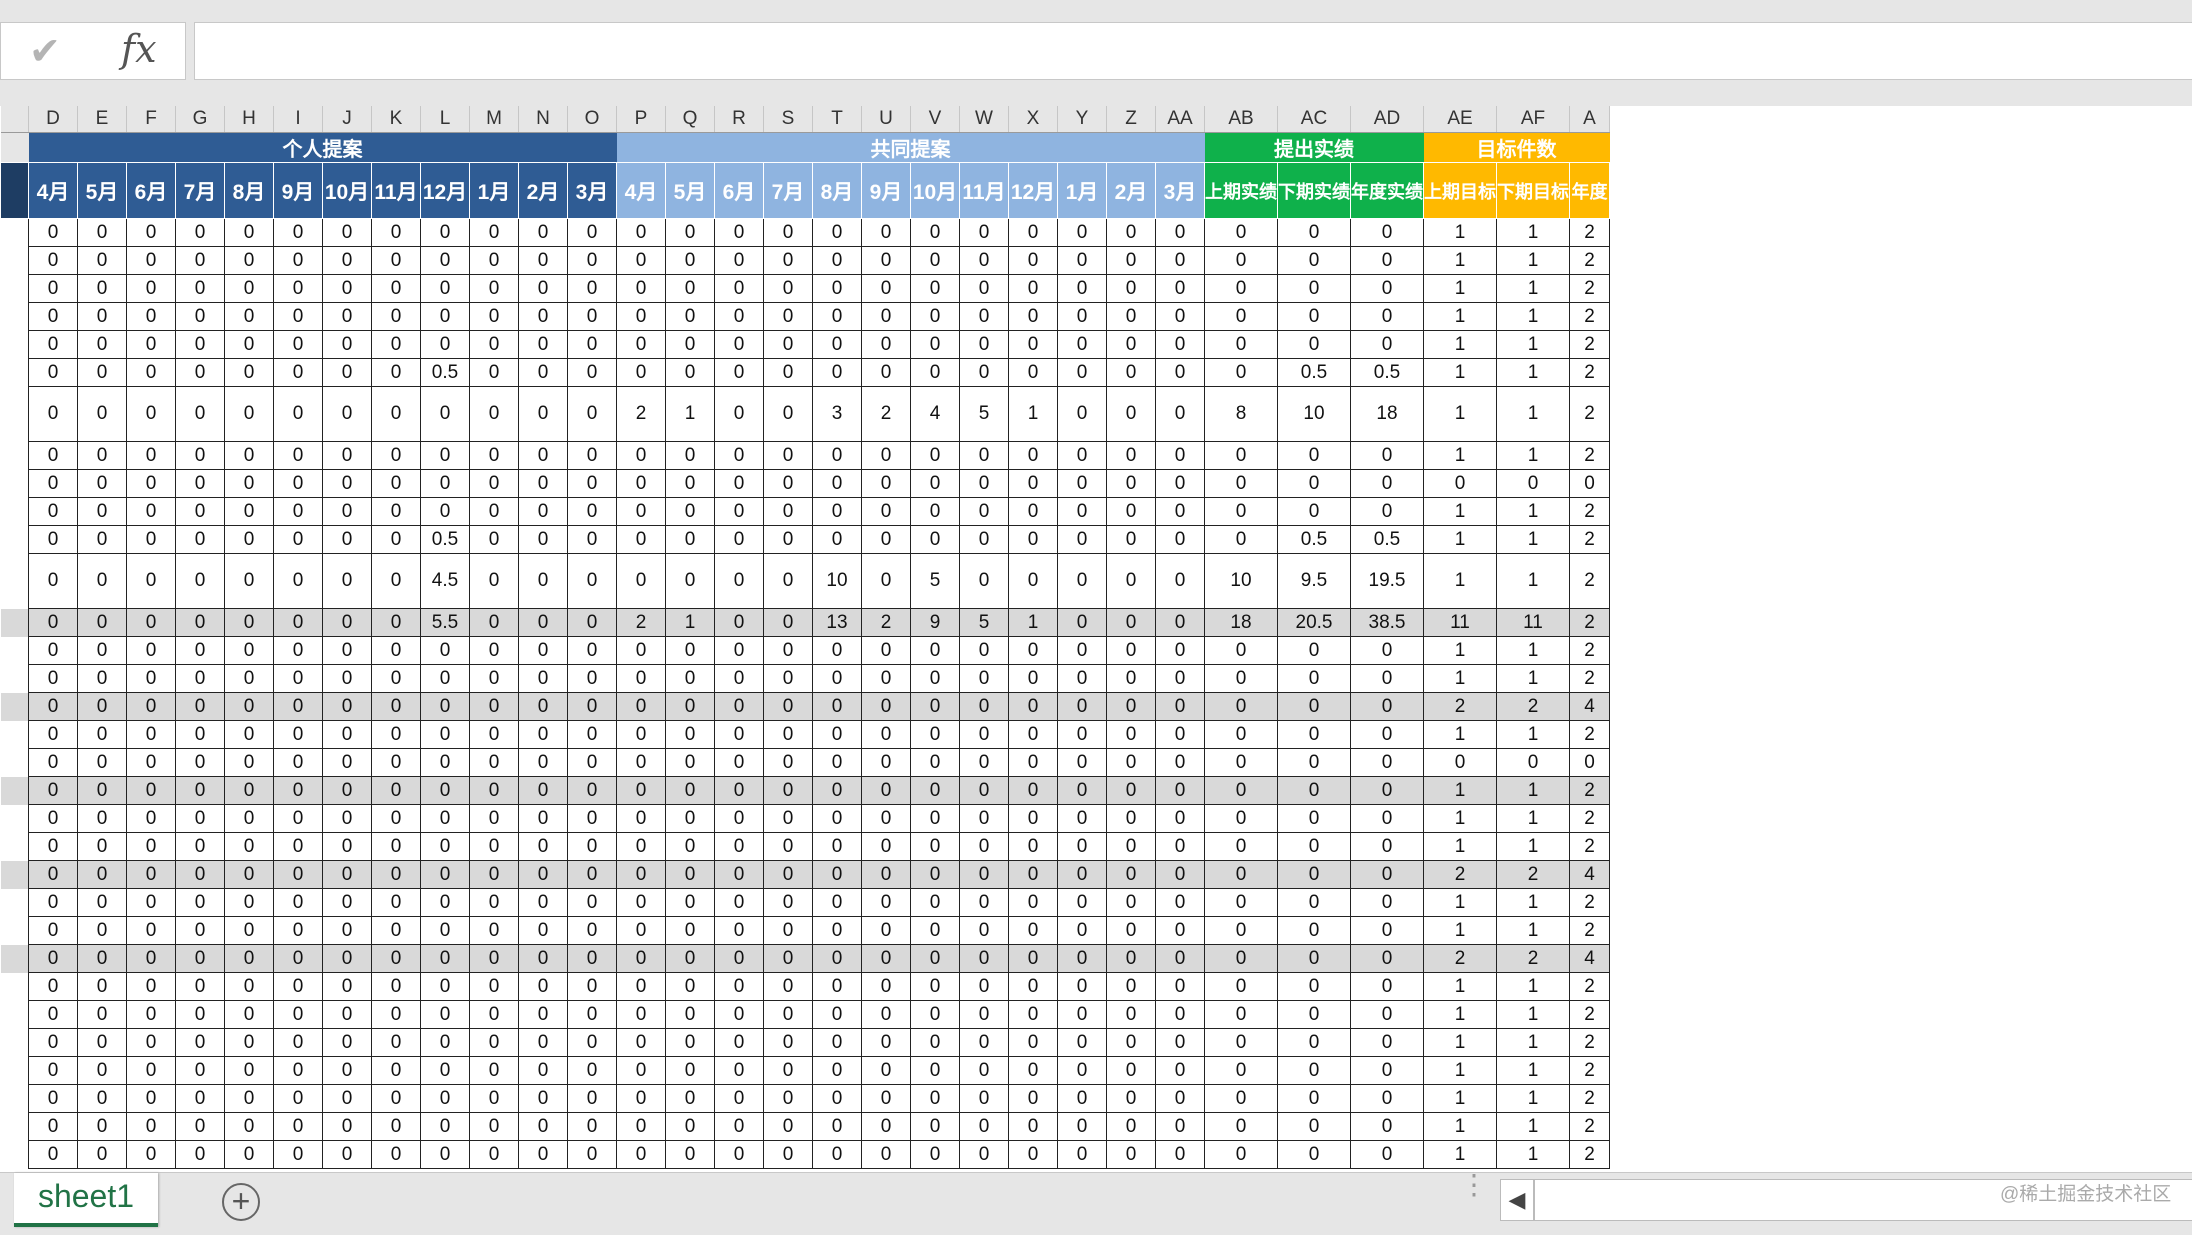 The width and height of the screenshot is (2192, 1235). What do you see at coordinates (984, 622) in the screenshot?
I see `cell: 5` at bounding box center [984, 622].